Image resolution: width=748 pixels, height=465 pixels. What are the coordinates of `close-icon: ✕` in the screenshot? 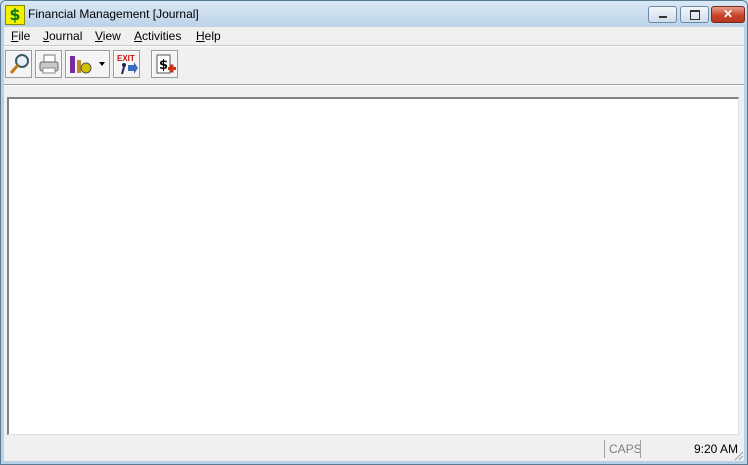 It's located at (728, 14).